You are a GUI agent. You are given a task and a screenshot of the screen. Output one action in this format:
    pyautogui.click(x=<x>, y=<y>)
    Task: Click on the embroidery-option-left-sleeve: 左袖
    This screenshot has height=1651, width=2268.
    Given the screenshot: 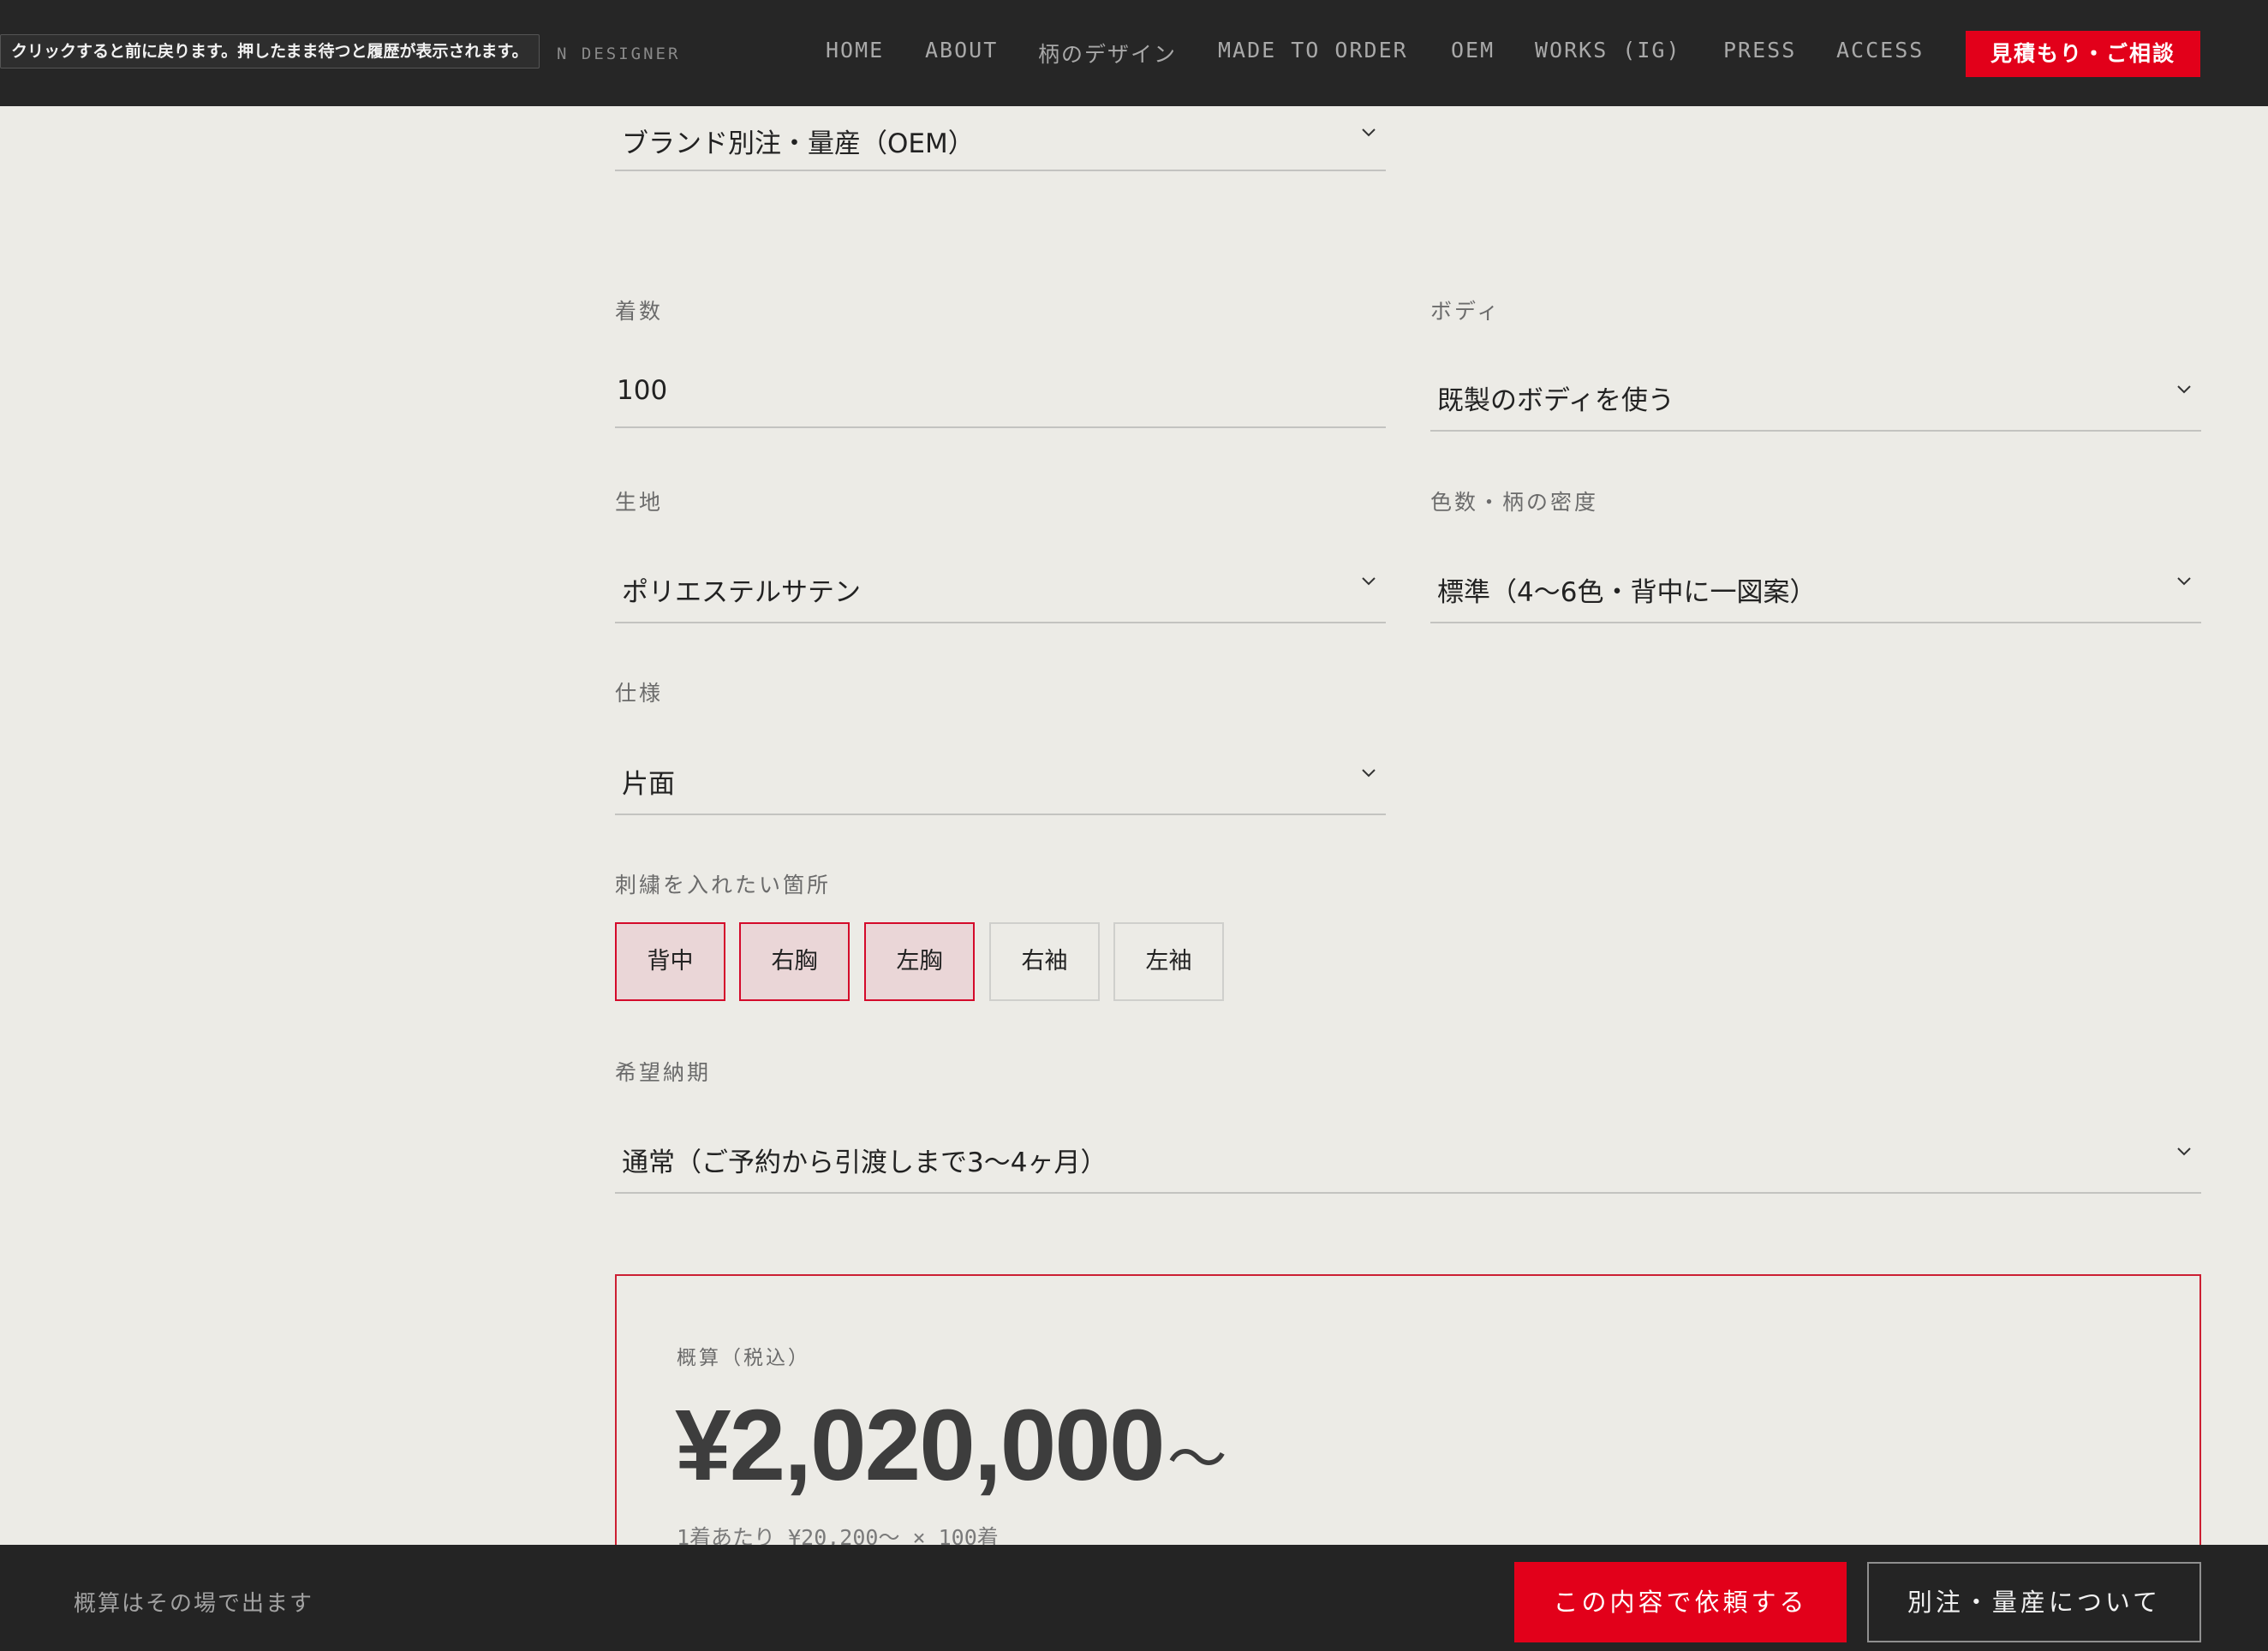 What is the action you would take?
    pyautogui.click(x=1168, y=961)
    